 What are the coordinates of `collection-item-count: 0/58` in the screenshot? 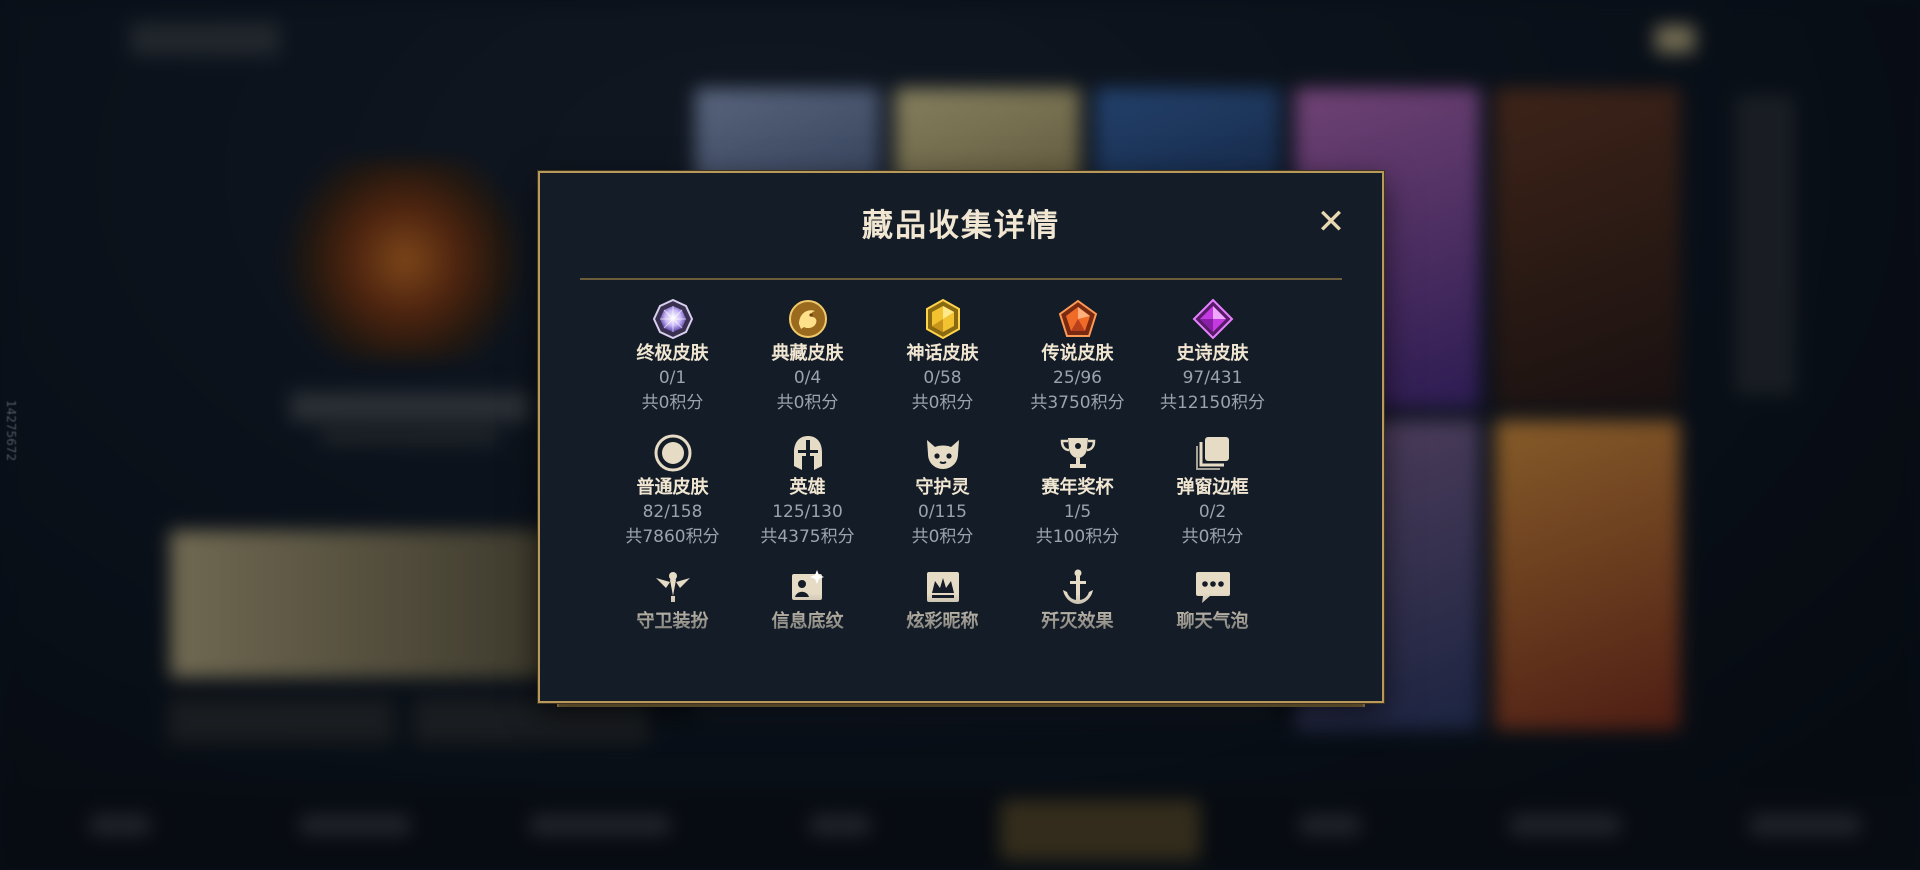 It's located at (942, 378).